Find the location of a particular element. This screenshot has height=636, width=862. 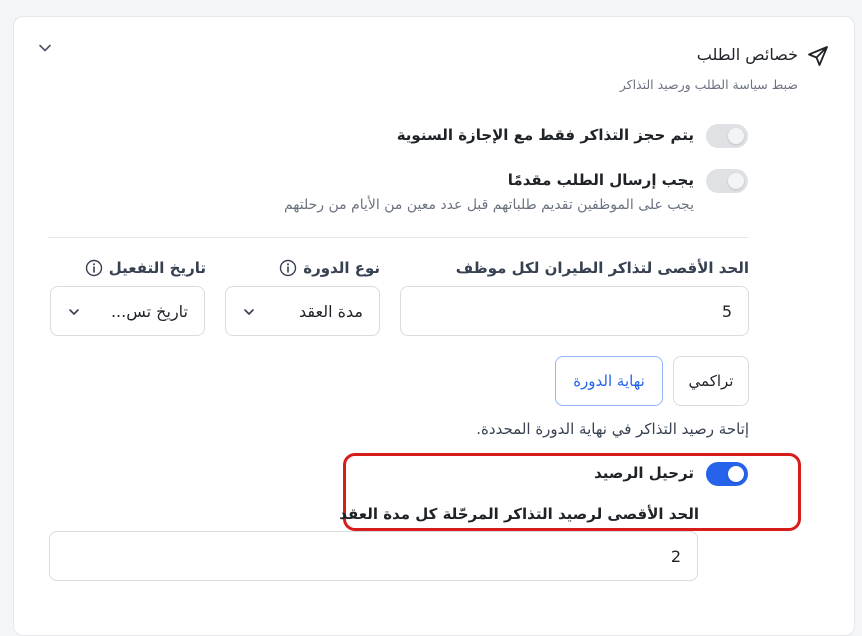

max-tickets-value: 5 is located at coordinates (726, 311).